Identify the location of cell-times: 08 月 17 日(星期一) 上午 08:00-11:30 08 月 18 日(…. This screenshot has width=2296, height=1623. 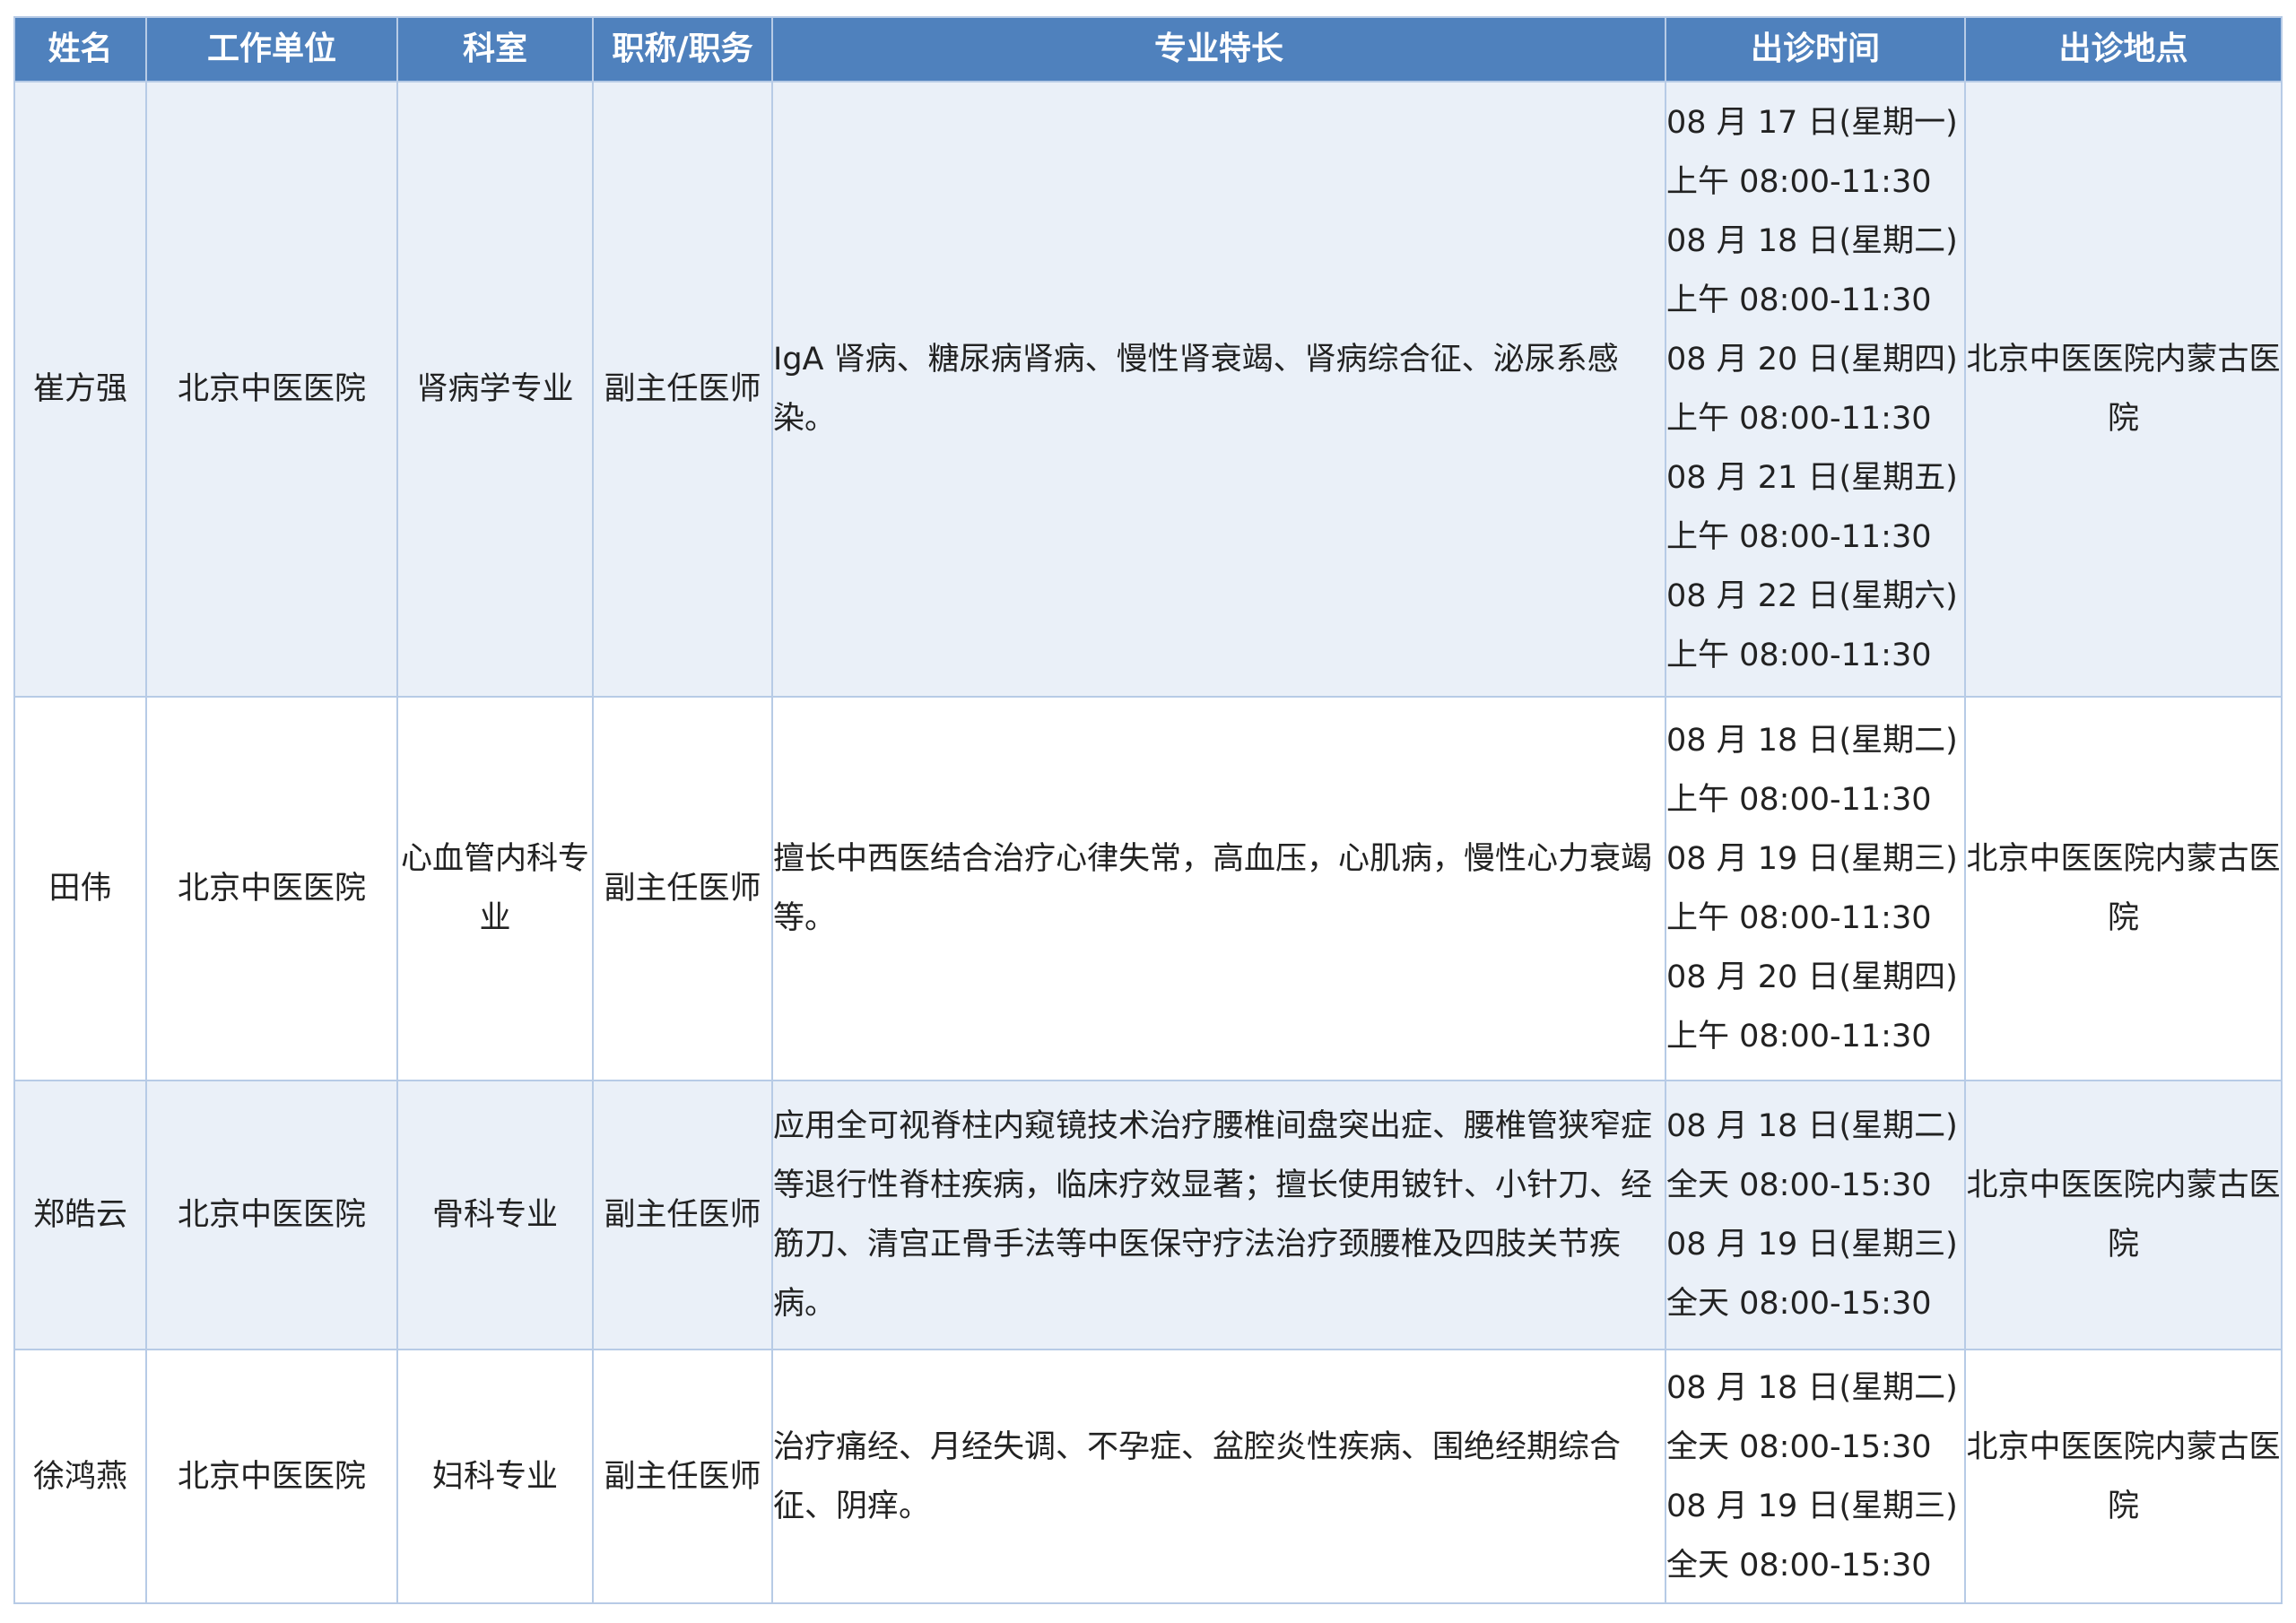
(1815, 389).